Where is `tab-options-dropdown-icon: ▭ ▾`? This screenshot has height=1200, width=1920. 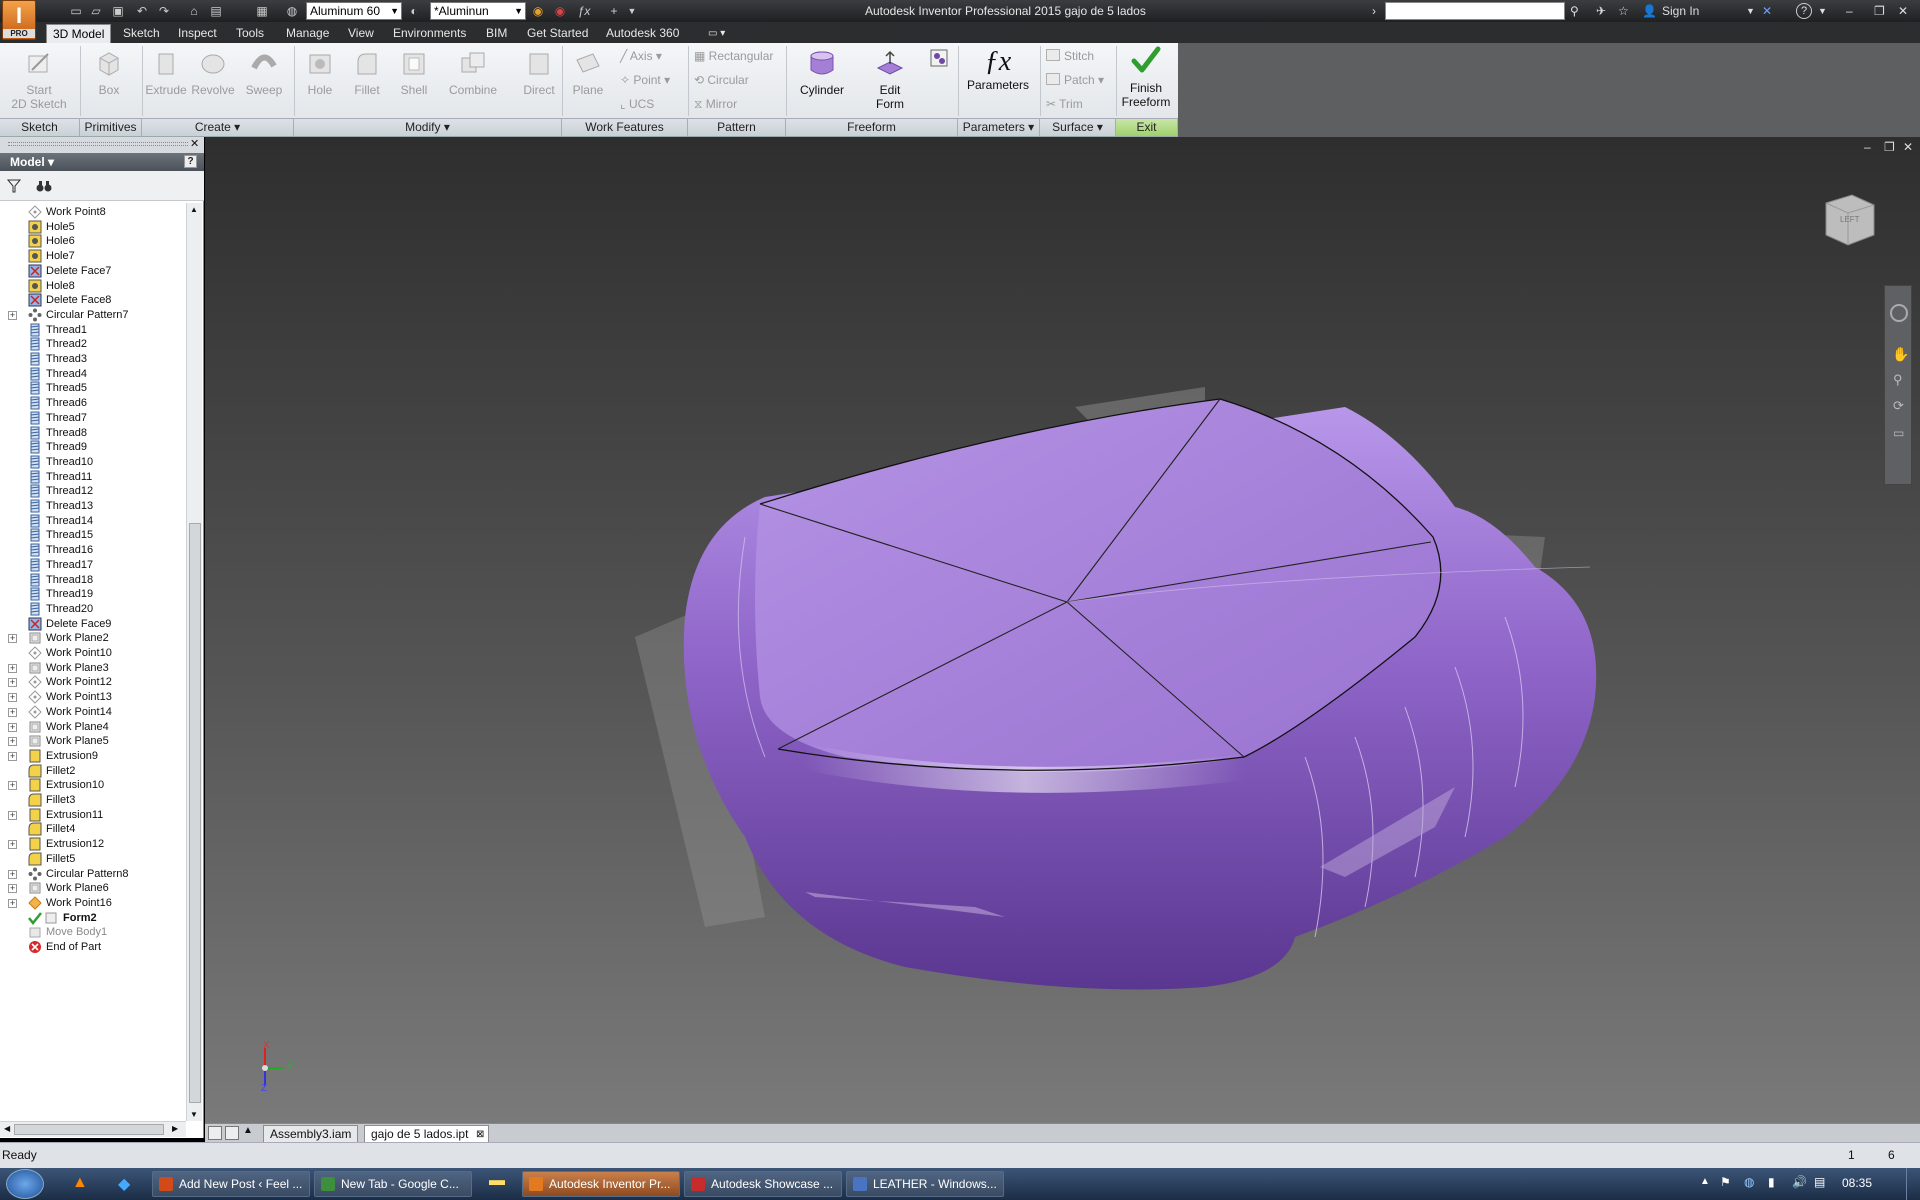 tab-options-dropdown-icon: ▭ ▾ is located at coordinates (716, 33).